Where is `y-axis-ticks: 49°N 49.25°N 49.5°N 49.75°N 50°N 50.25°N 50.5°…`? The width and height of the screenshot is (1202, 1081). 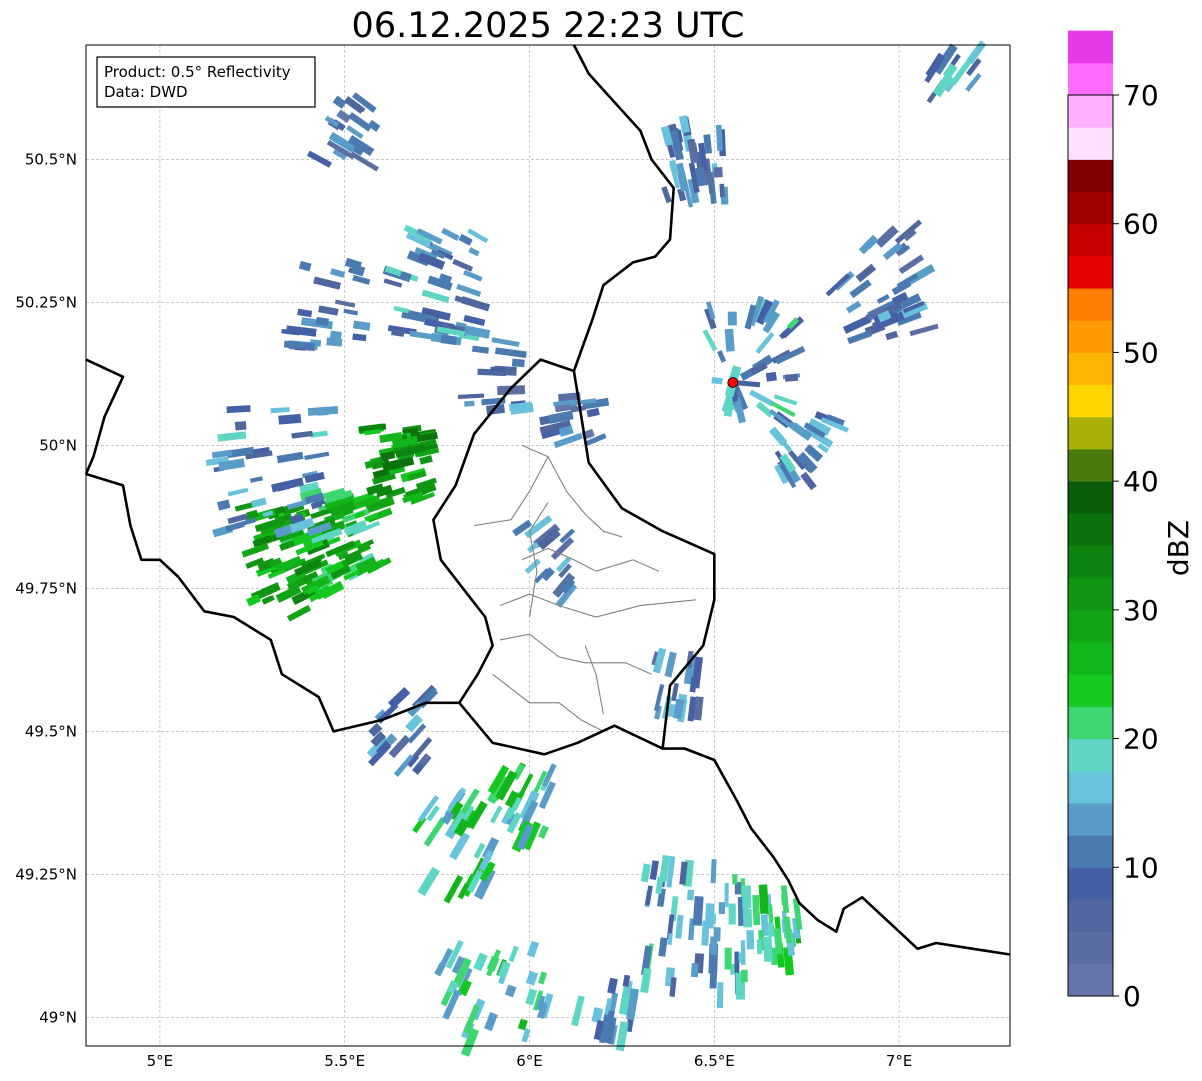
y-axis-ticks: 49°N 49.25°N 49.5°N 49.75°N 50°N 50.25°N 50.5°… is located at coordinates (46, 588).